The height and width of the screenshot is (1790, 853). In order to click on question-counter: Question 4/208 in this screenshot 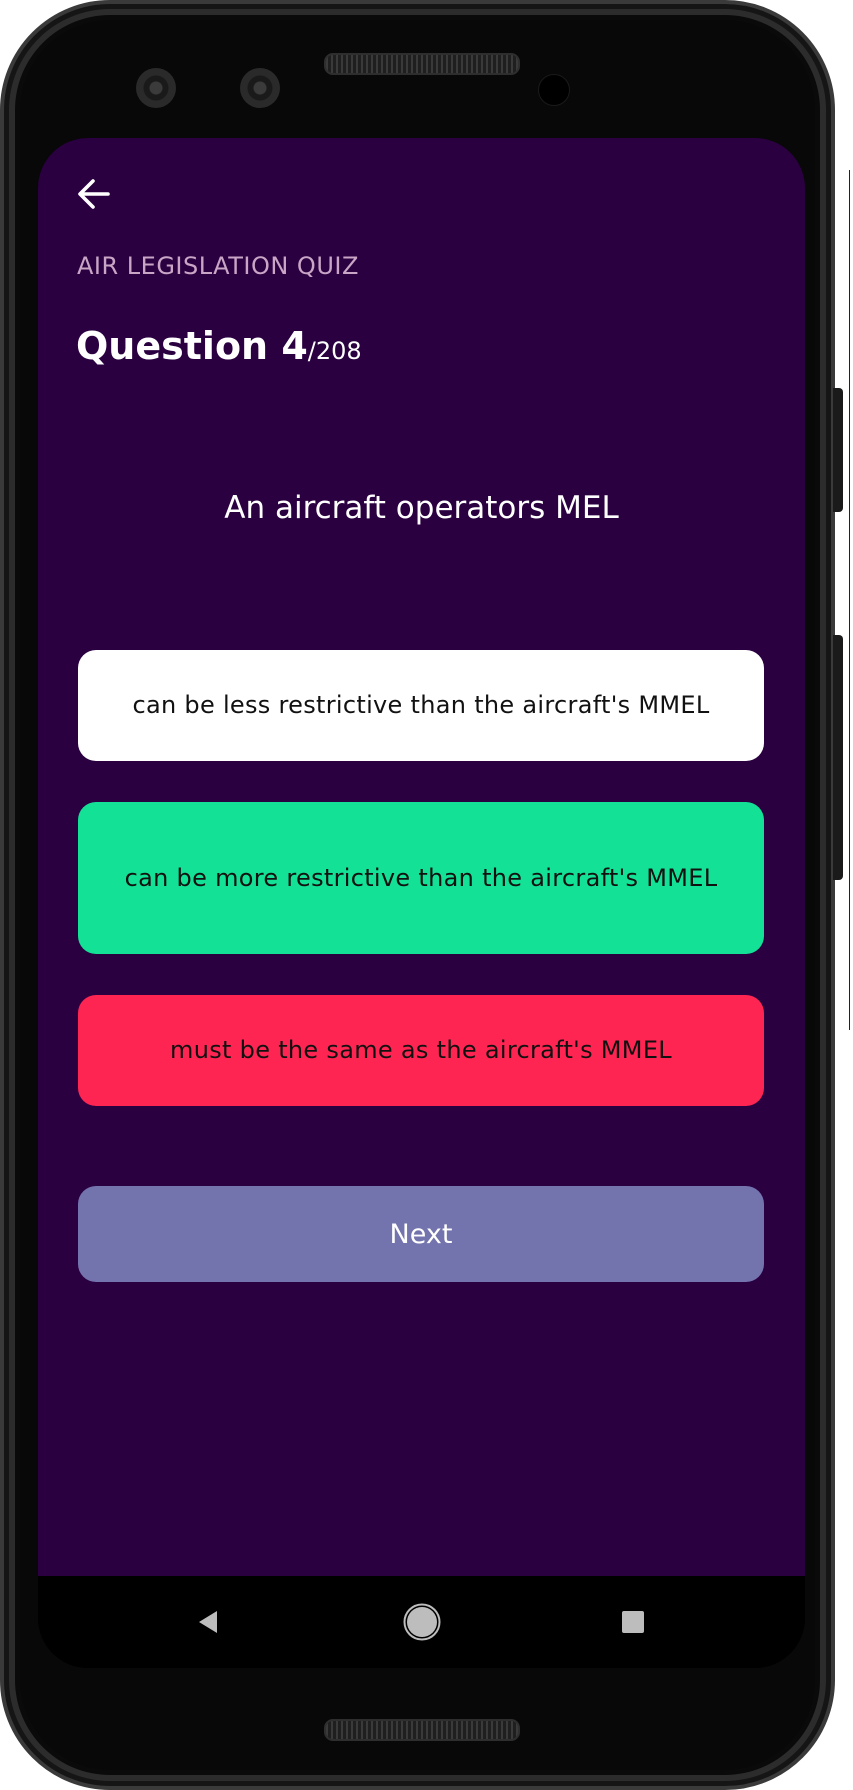, I will do `click(219, 346)`.